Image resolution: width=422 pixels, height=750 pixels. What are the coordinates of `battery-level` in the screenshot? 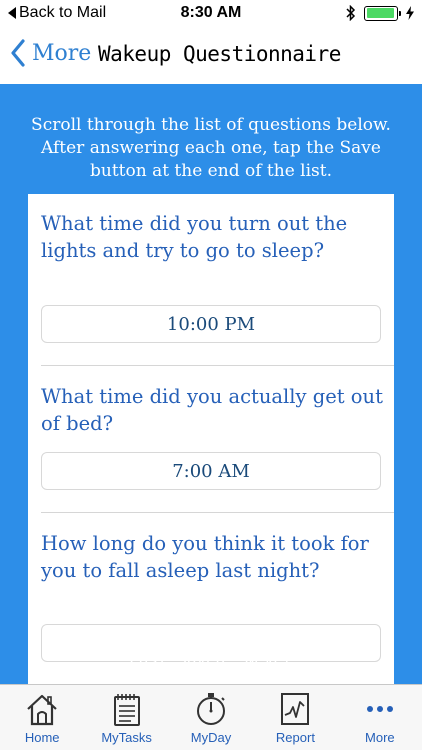 It's located at (380, 13).